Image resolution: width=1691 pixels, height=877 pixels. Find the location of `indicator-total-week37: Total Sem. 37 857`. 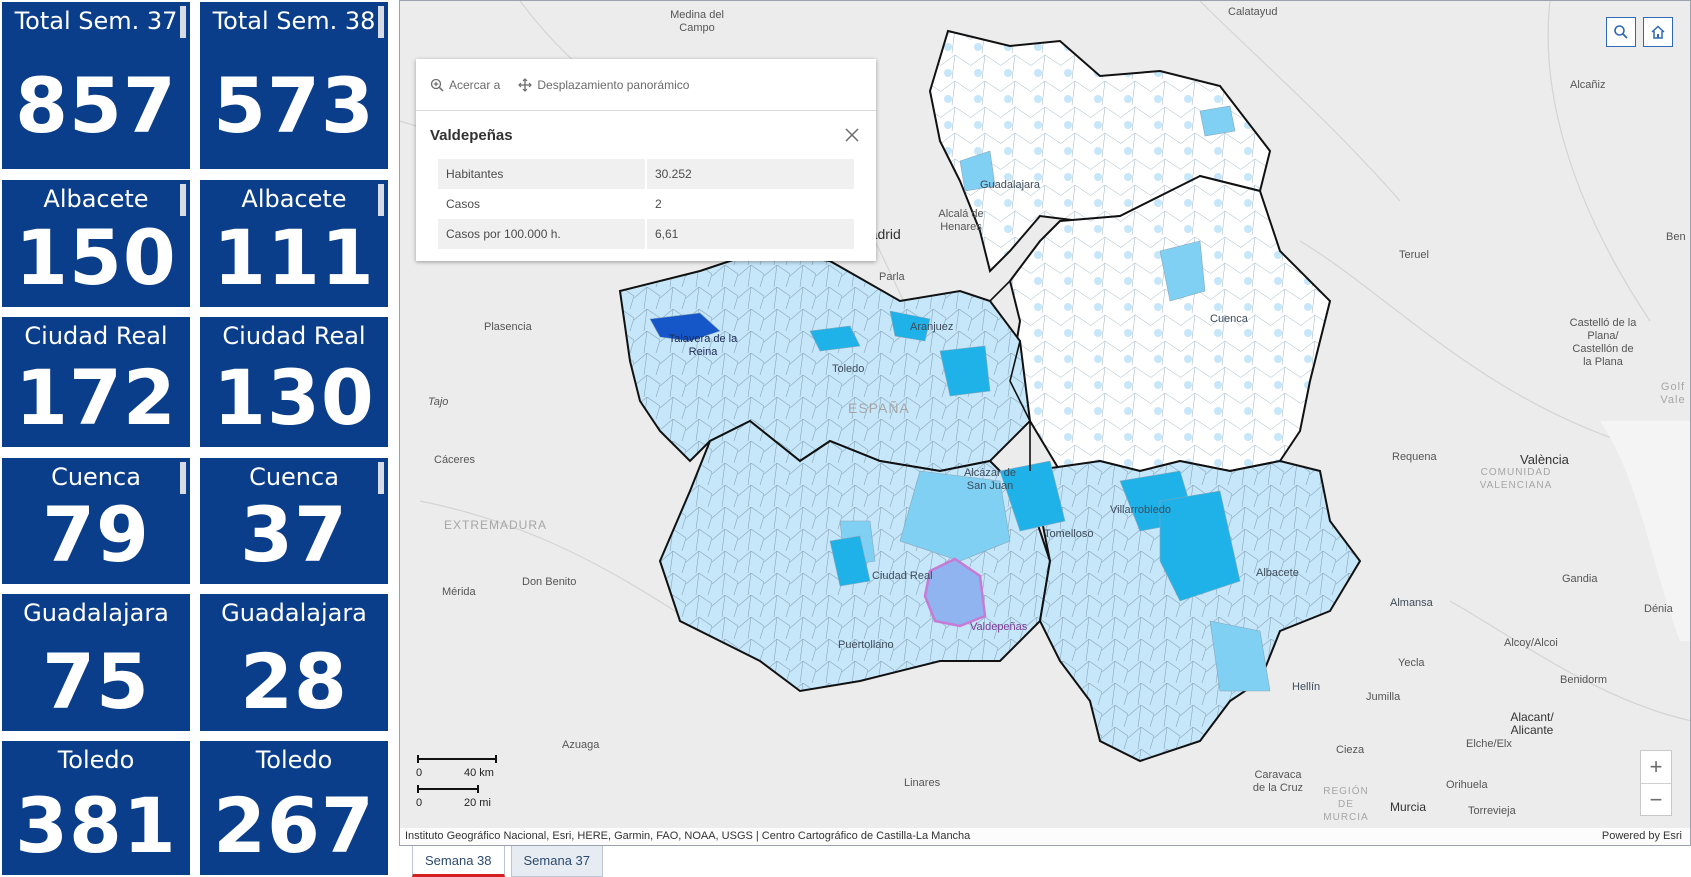

indicator-total-week37: Total Sem. 37 857 is located at coordinates (96, 85).